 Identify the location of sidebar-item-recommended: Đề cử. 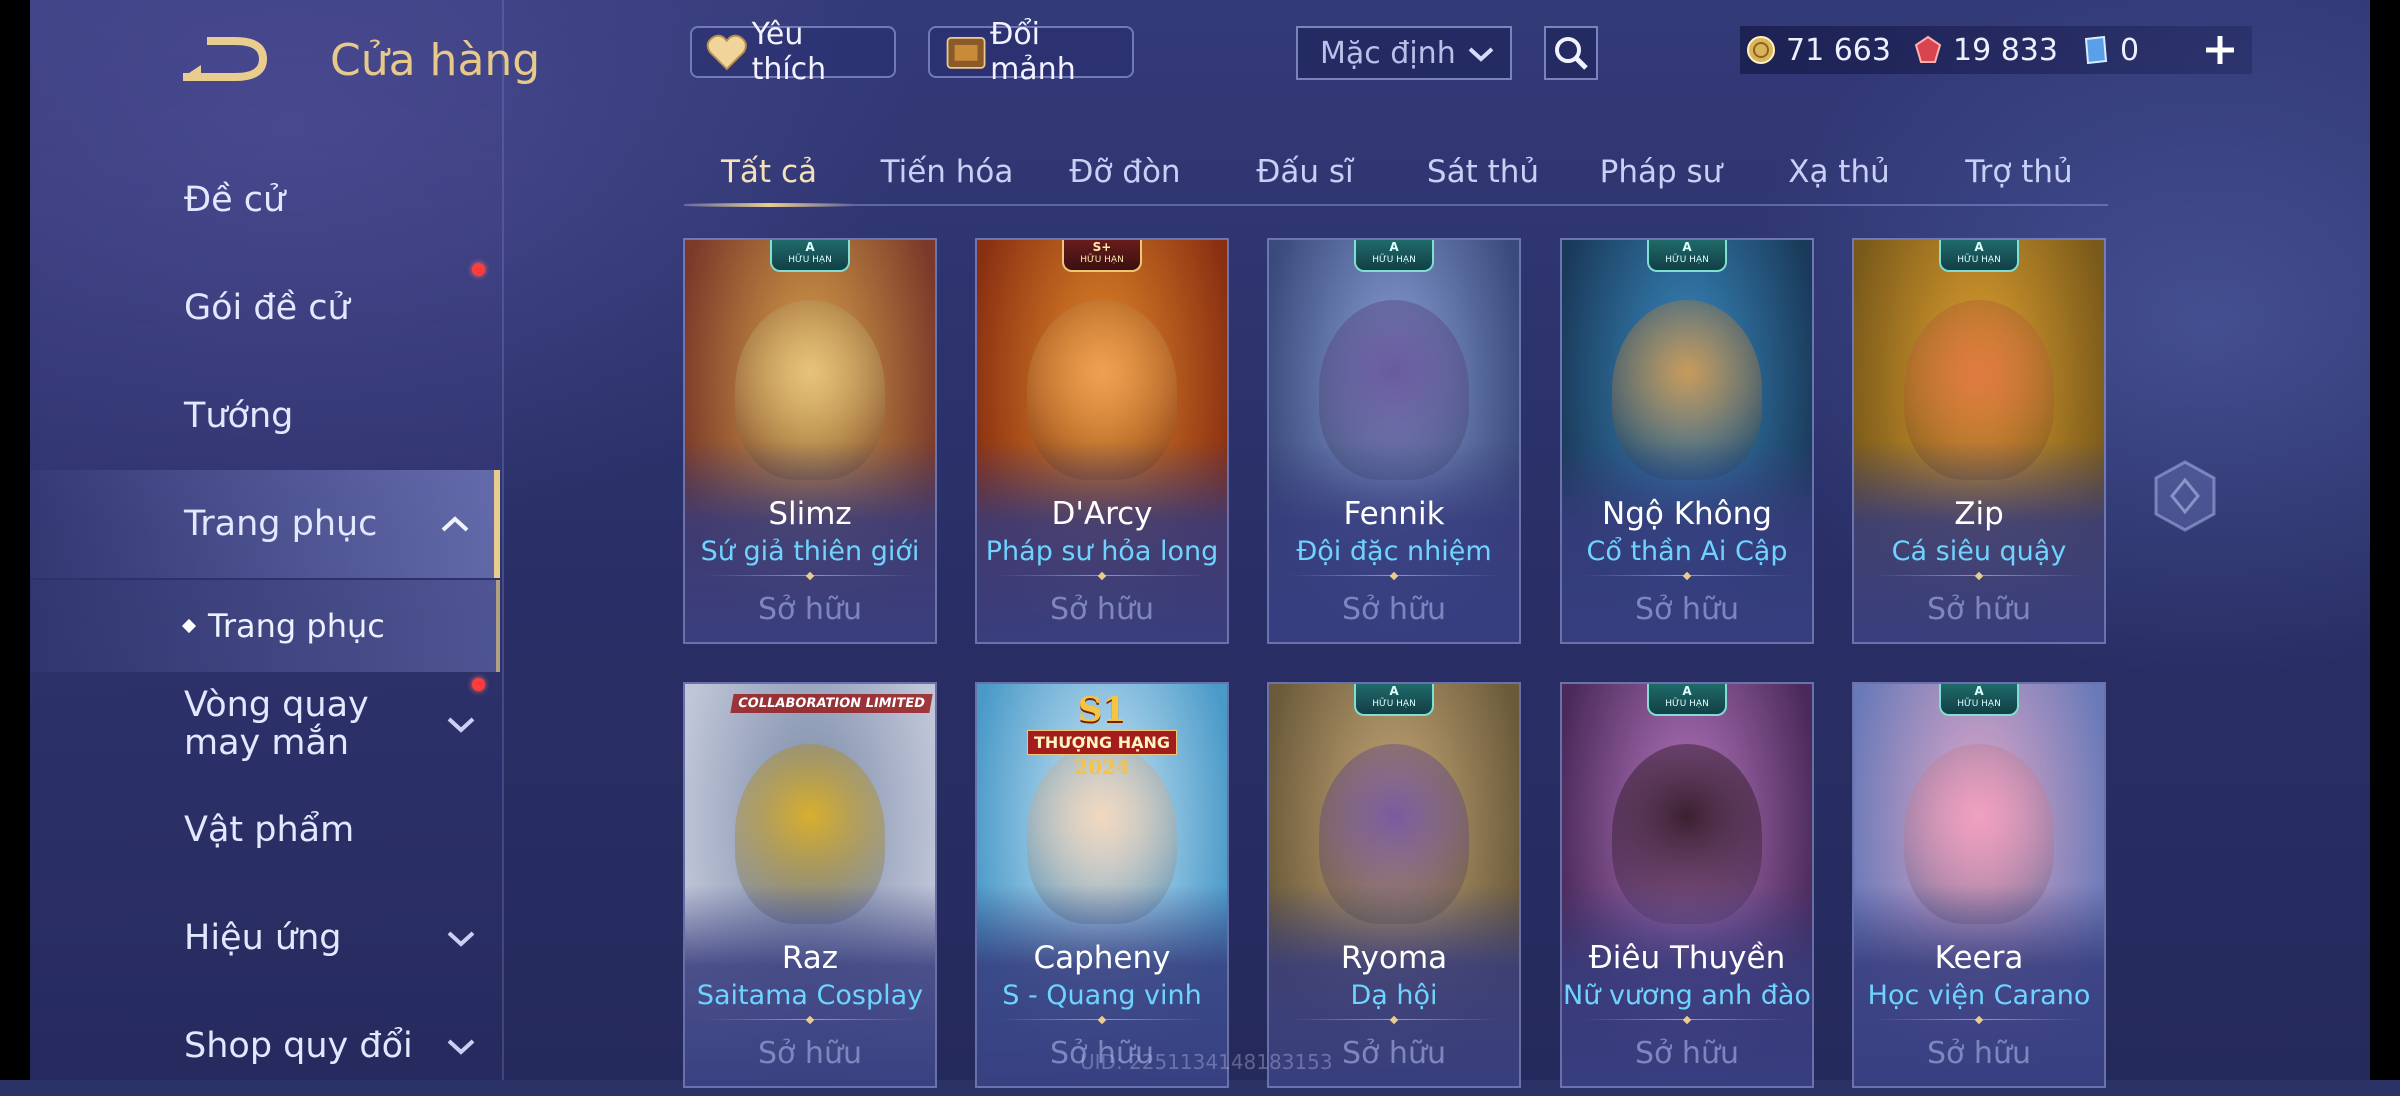
(265, 200).